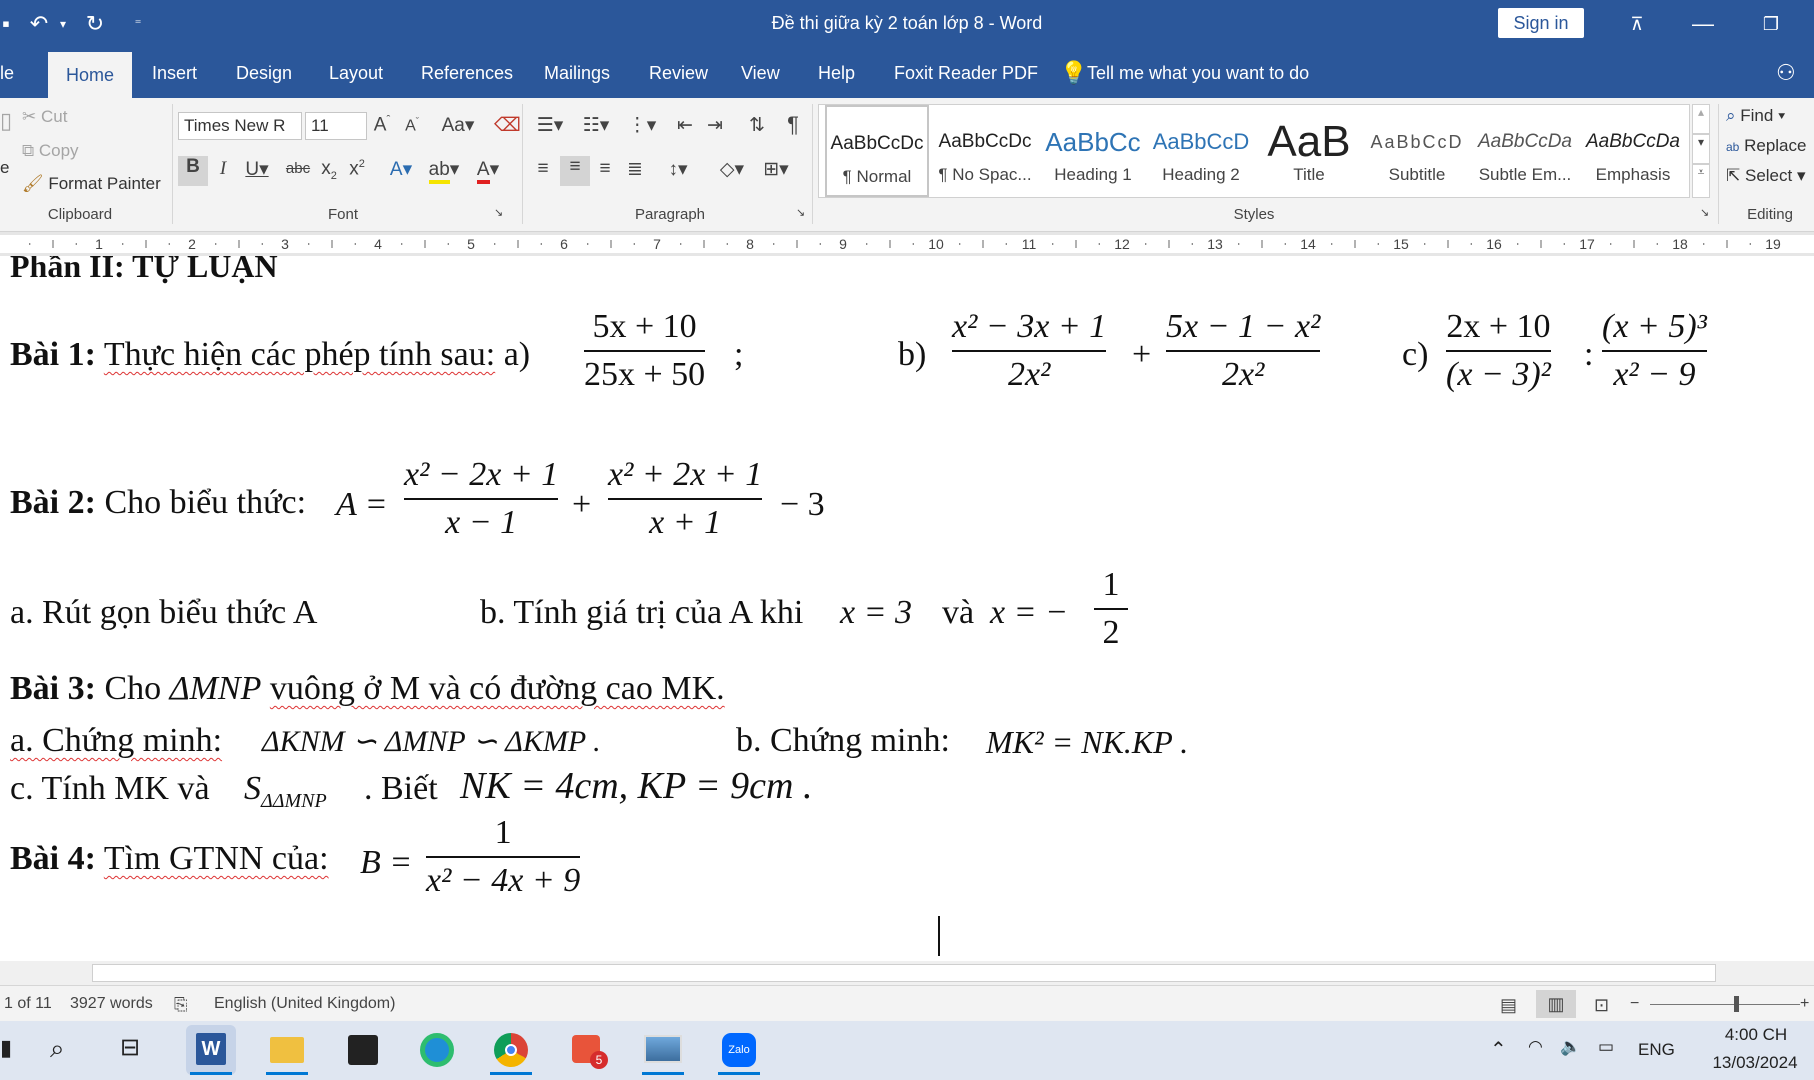  I want to click on paste-label: e, so click(4, 168).